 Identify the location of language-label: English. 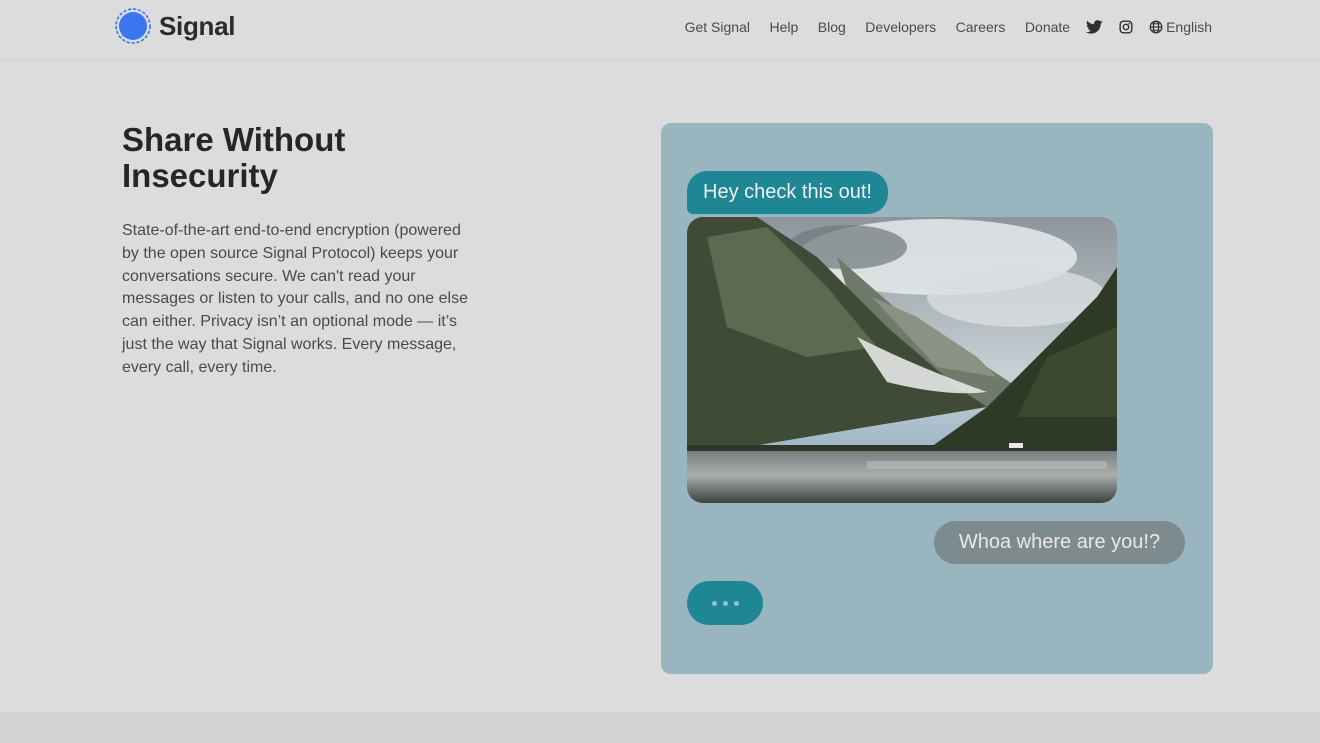
(1189, 27).